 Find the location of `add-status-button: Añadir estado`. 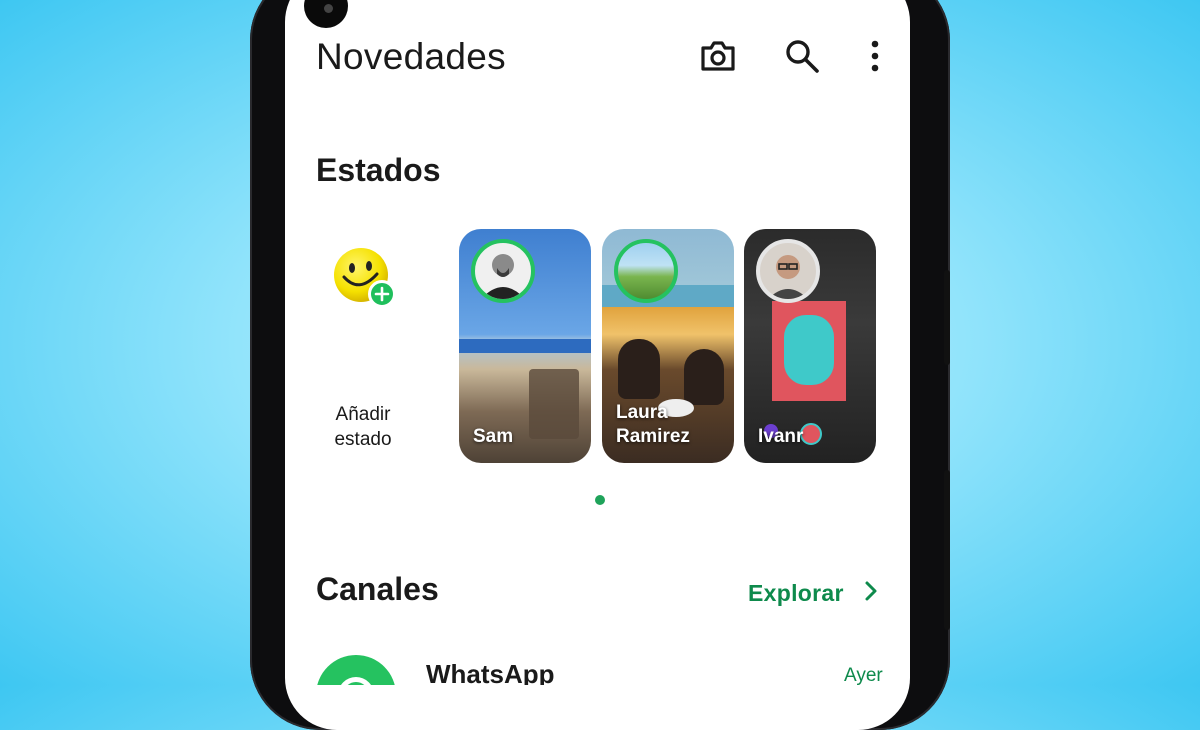

add-status-button: Añadir estado is located at coordinates (365, 350).